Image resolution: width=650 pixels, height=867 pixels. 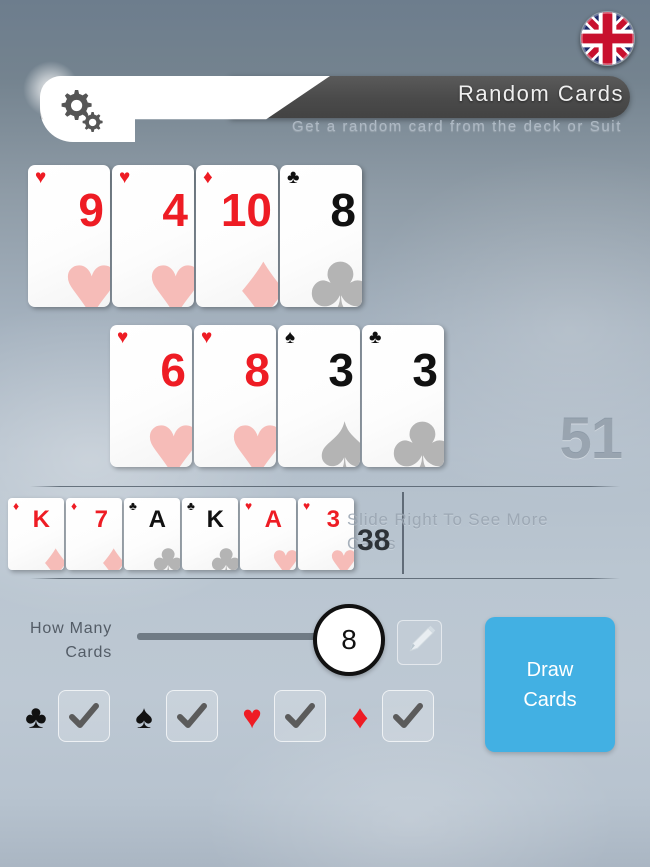 I want to click on gear-icon, so click(x=82, y=111).